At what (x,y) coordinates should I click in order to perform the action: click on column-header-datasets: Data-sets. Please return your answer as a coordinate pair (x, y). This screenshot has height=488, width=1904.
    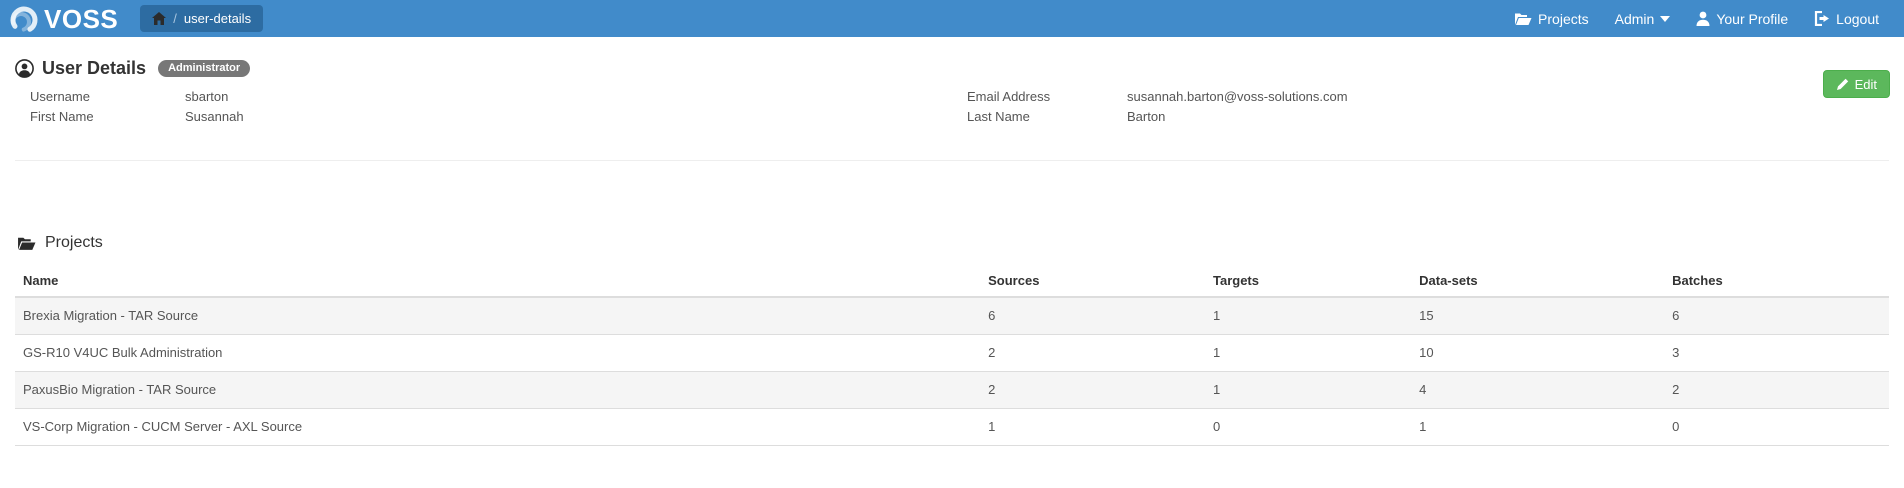
    Looking at the image, I should click on (1538, 281).